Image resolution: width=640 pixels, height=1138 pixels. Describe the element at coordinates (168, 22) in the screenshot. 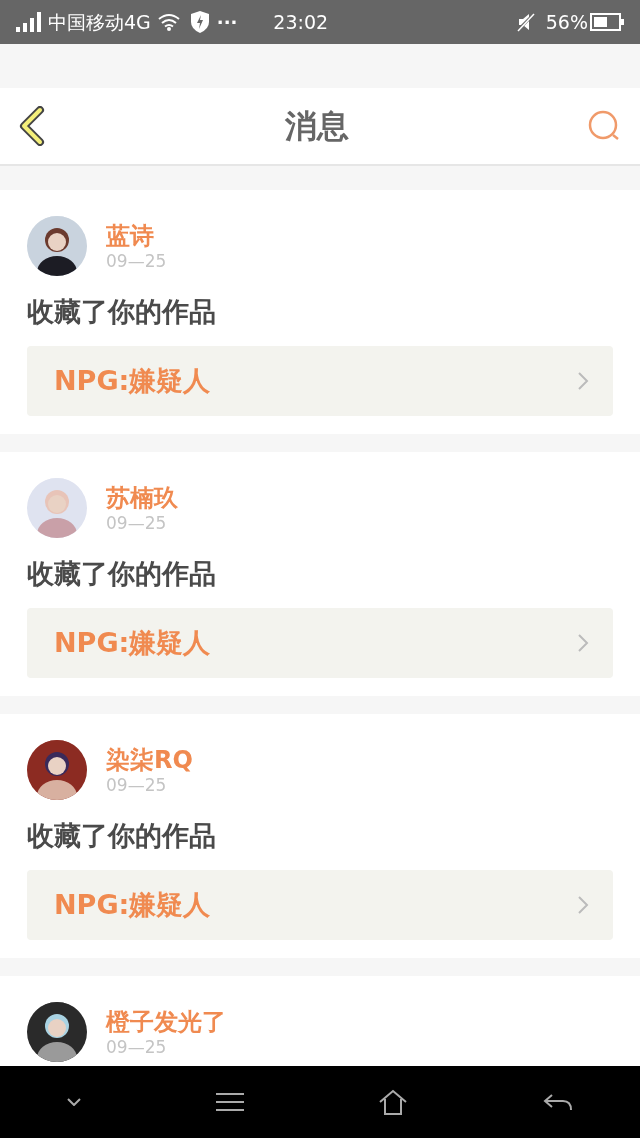

I see `wifi-icon` at that location.